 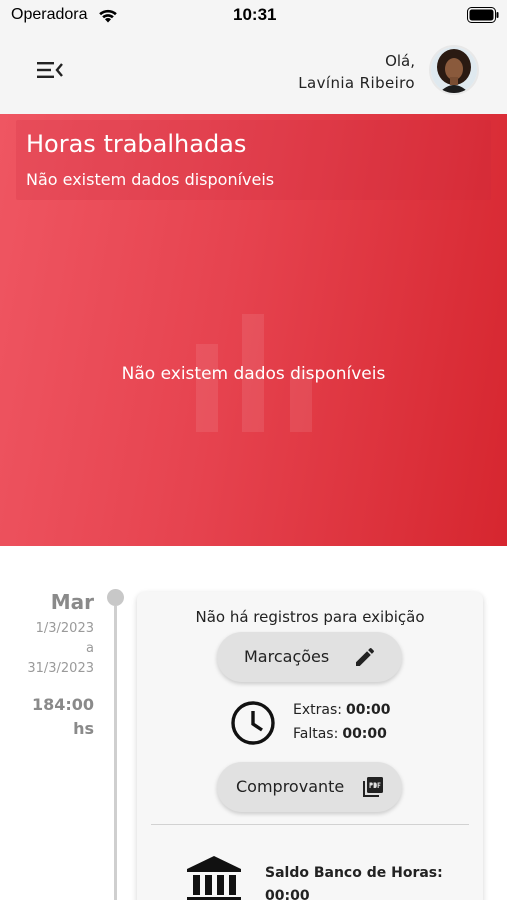 I want to click on worked-hours-subtitle: Não existem dados disponíveis, so click(x=150, y=179).